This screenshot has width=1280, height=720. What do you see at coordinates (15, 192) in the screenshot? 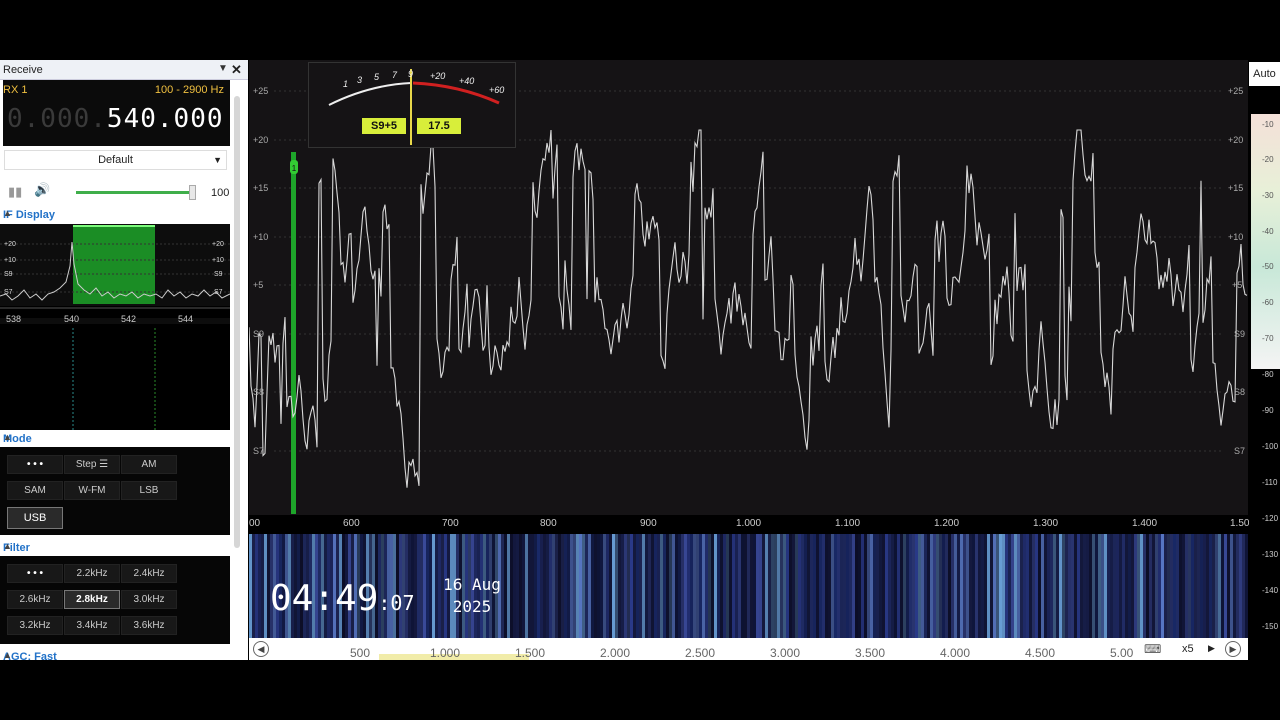
I see `equalizer-icon: ▮▮` at bounding box center [15, 192].